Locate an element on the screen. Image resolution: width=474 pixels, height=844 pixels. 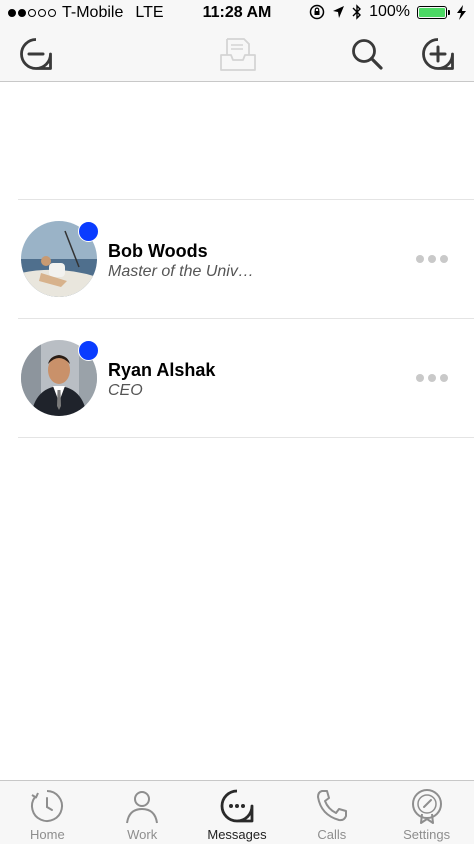
tab-label: Work is located at coordinates (142, 834).